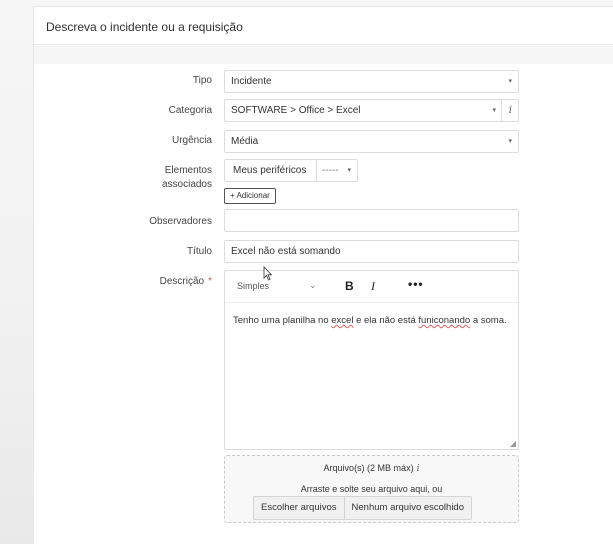  What do you see at coordinates (269, 170) in the screenshot?
I see `peripherals-select: Meus periféricos` at bounding box center [269, 170].